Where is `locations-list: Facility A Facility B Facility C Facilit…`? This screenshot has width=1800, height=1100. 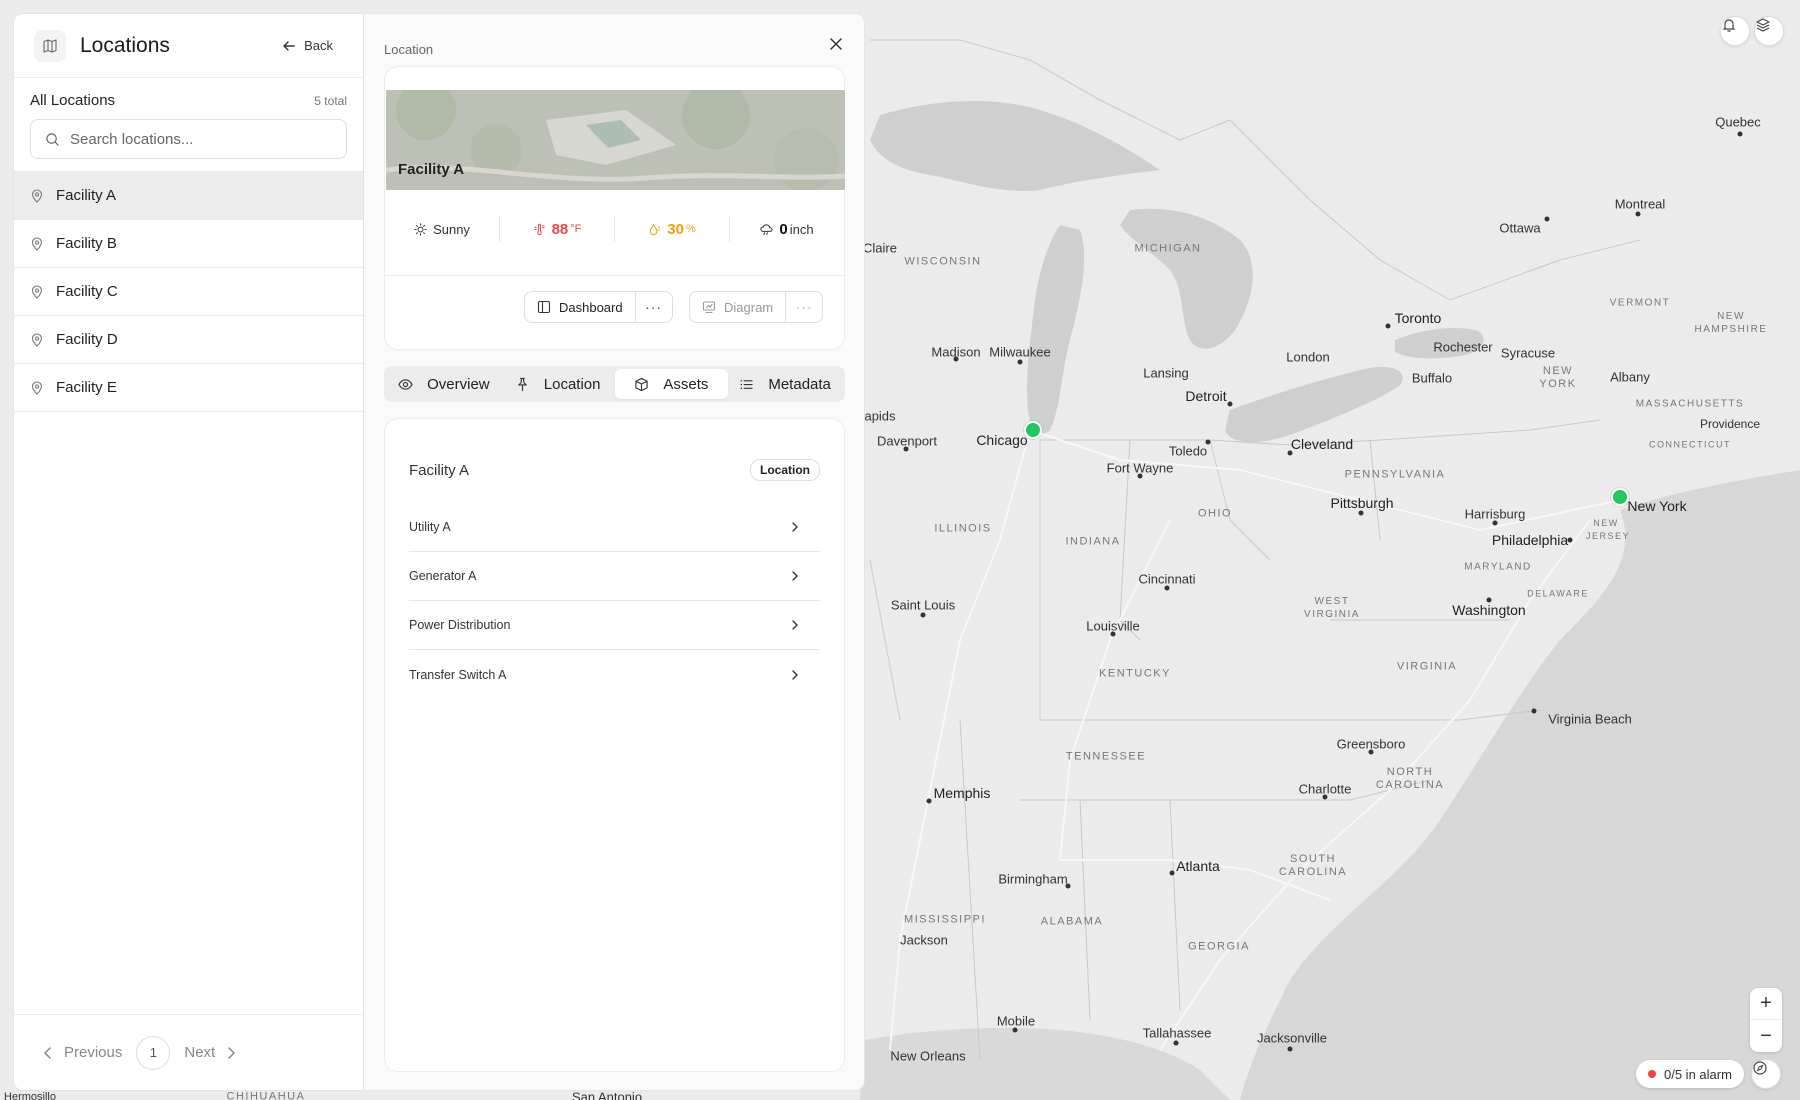 locations-list: Facility A Facility B Facility C Facilit… is located at coordinates (188, 291).